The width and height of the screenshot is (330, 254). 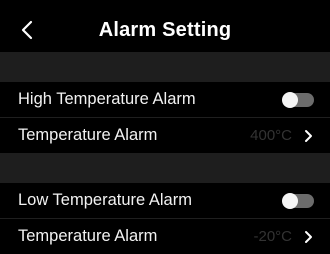 What do you see at coordinates (105, 200) in the screenshot?
I see `low-temperature-alarm-label: Low Temperature Alarm` at bounding box center [105, 200].